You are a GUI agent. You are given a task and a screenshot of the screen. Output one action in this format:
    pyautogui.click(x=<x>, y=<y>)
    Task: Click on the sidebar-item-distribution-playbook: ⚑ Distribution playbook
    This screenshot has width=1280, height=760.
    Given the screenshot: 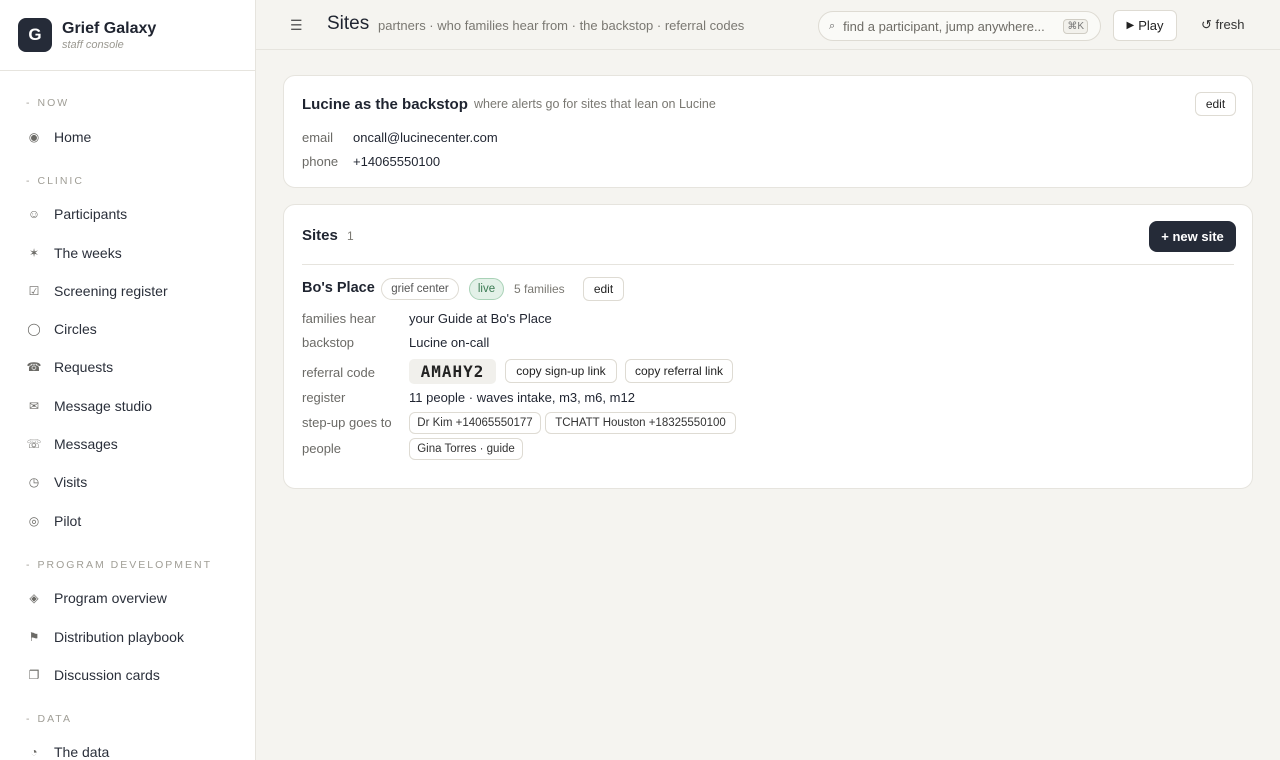 What is the action you would take?
    pyautogui.click(x=105, y=637)
    